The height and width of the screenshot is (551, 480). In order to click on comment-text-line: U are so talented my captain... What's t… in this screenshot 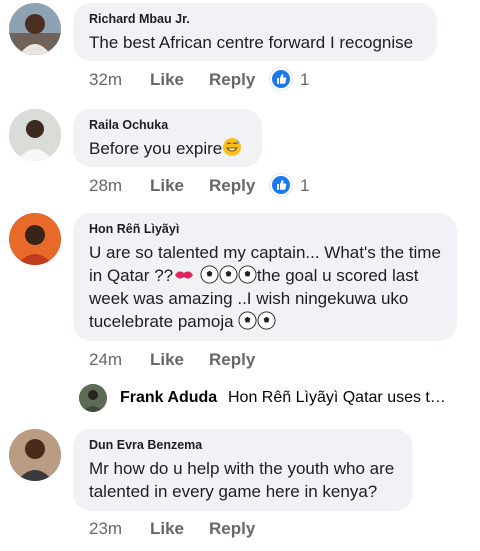, I will do `click(265, 252)`.